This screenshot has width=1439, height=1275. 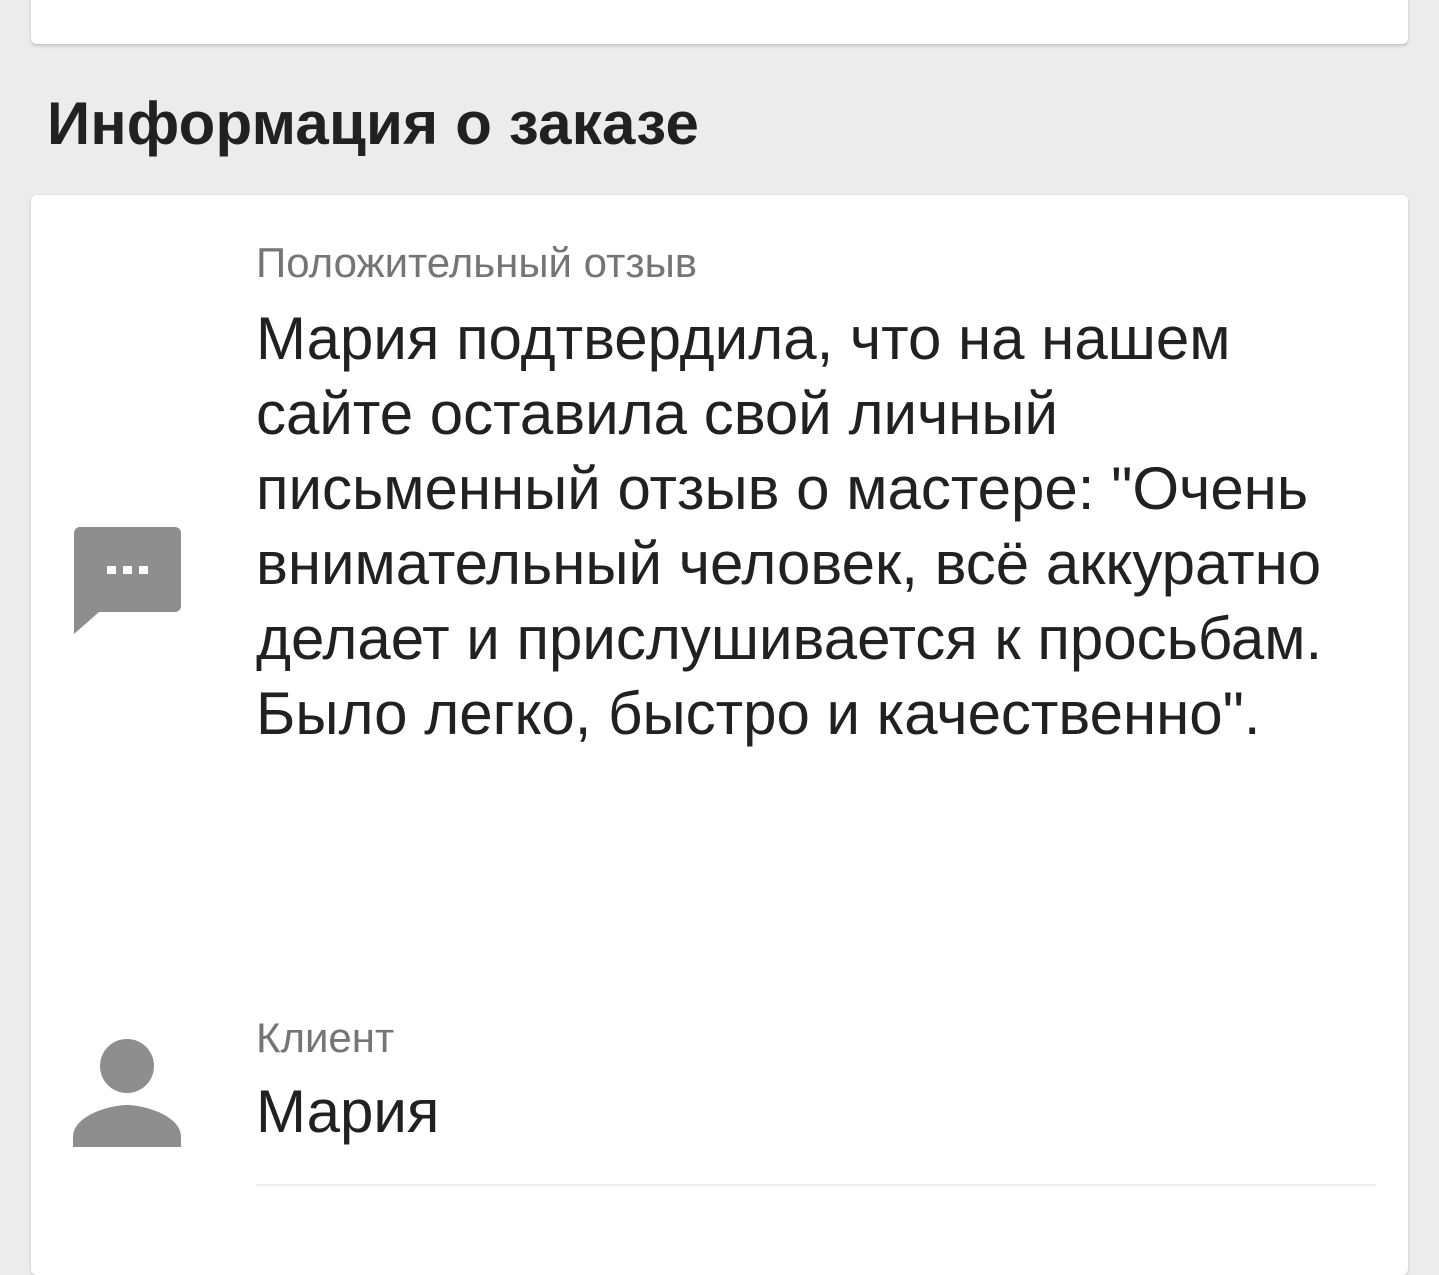 What do you see at coordinates (348, 1111) in the screenshot?
I see `client-name: Мария` at bounding box center [348, 1111].